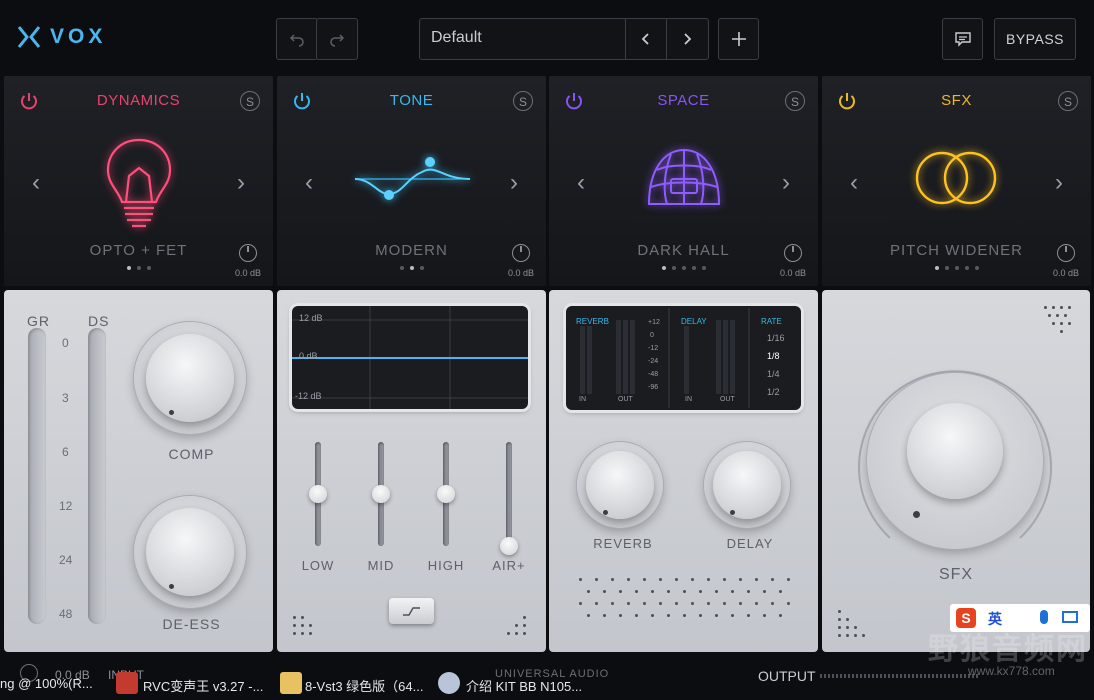 The height and width of the screenshot is (700, 1094). I want to click on slider-air-plus-track, so click(509, 494).